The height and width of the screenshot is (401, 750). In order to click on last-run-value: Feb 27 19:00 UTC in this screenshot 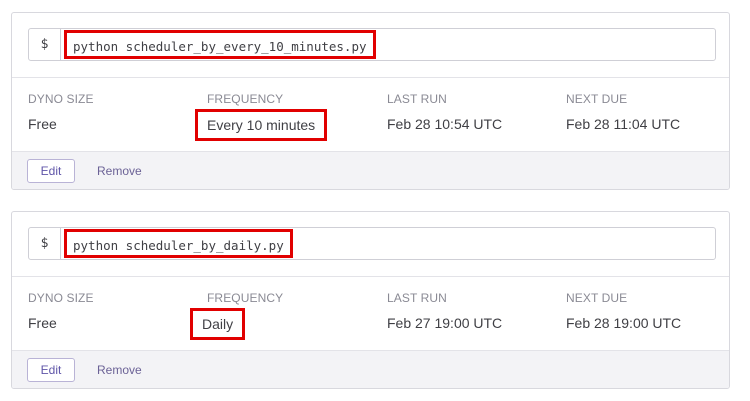, I will do `click(445, 323)`.